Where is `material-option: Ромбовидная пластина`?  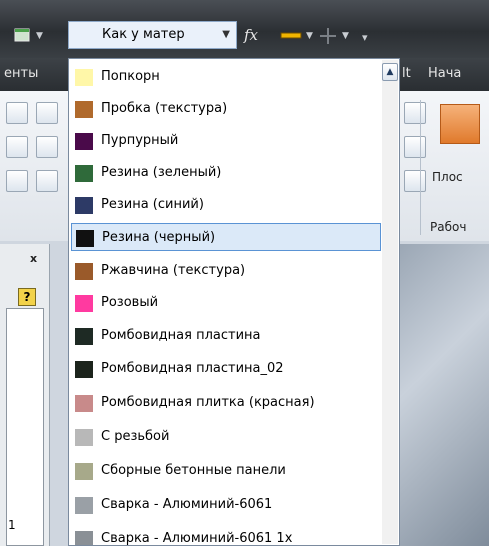
material-option: Ромбовидная пластина is located at coordinates (226, 336).